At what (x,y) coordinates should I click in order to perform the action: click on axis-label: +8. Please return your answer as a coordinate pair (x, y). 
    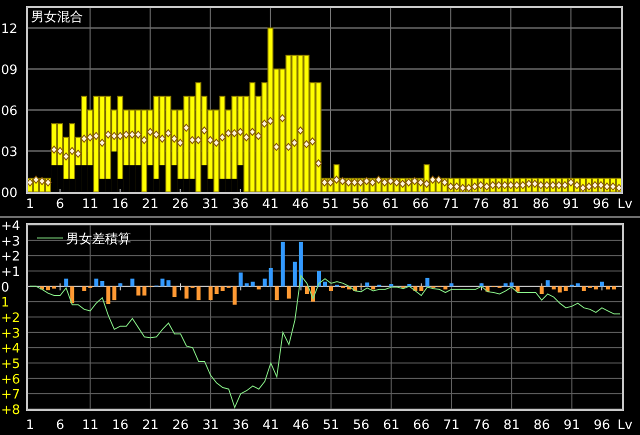
    Looking at the image, I should click on (10, 410).